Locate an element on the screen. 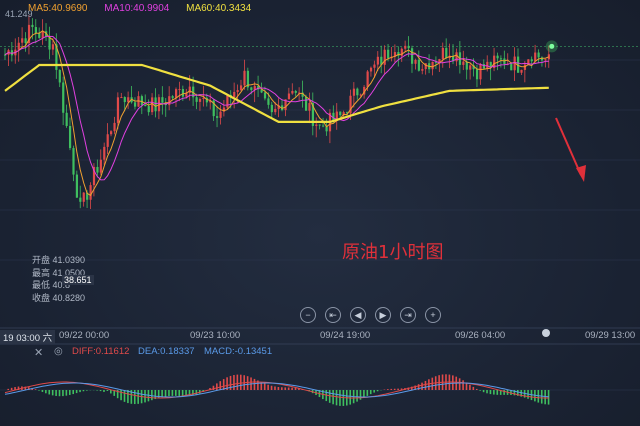 This screenshot has height=426, width=640. zoom-out-button: − is located at coordinates (308, 315).